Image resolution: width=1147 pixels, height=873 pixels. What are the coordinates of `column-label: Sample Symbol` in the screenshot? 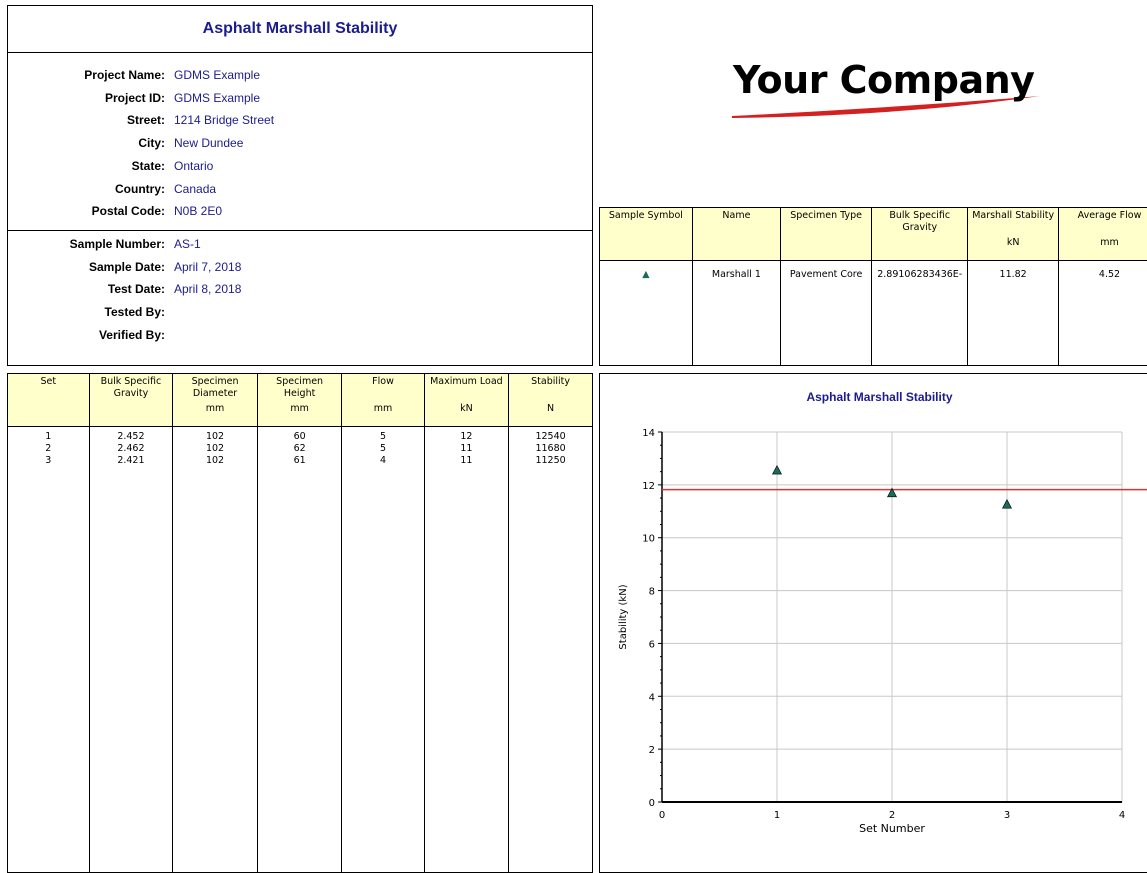 It's located at (645, 215).